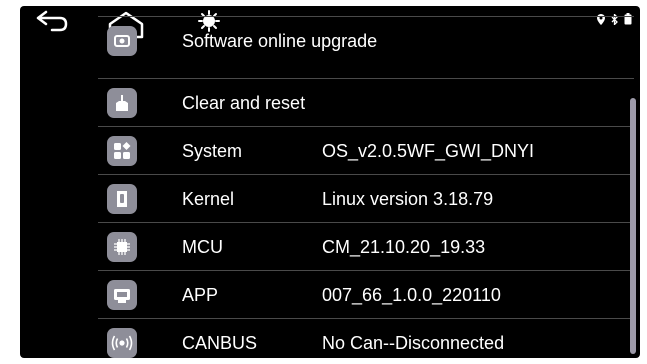  I want to click on list-item-label: Clear and reset, so click(244, 102).